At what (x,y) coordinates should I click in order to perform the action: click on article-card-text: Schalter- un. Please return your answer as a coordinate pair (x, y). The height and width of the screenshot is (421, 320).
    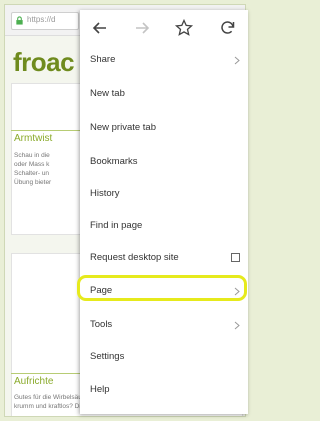
    Looking at the image, I should click on (32, 173).